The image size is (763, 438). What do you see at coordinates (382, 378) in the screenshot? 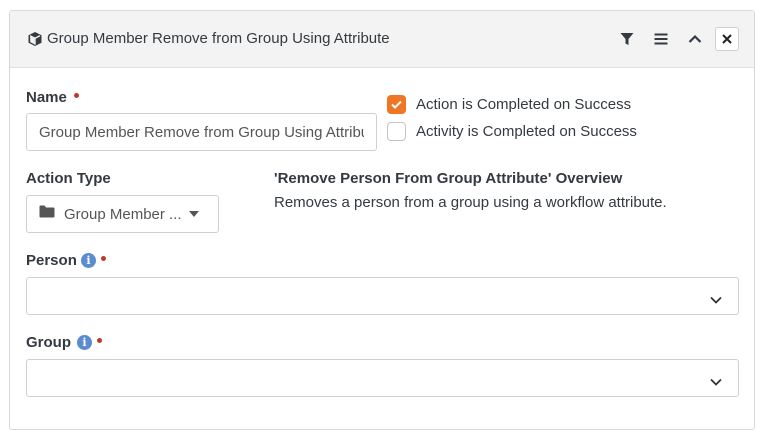
I see `group-select` at bounding box center [382, 378].